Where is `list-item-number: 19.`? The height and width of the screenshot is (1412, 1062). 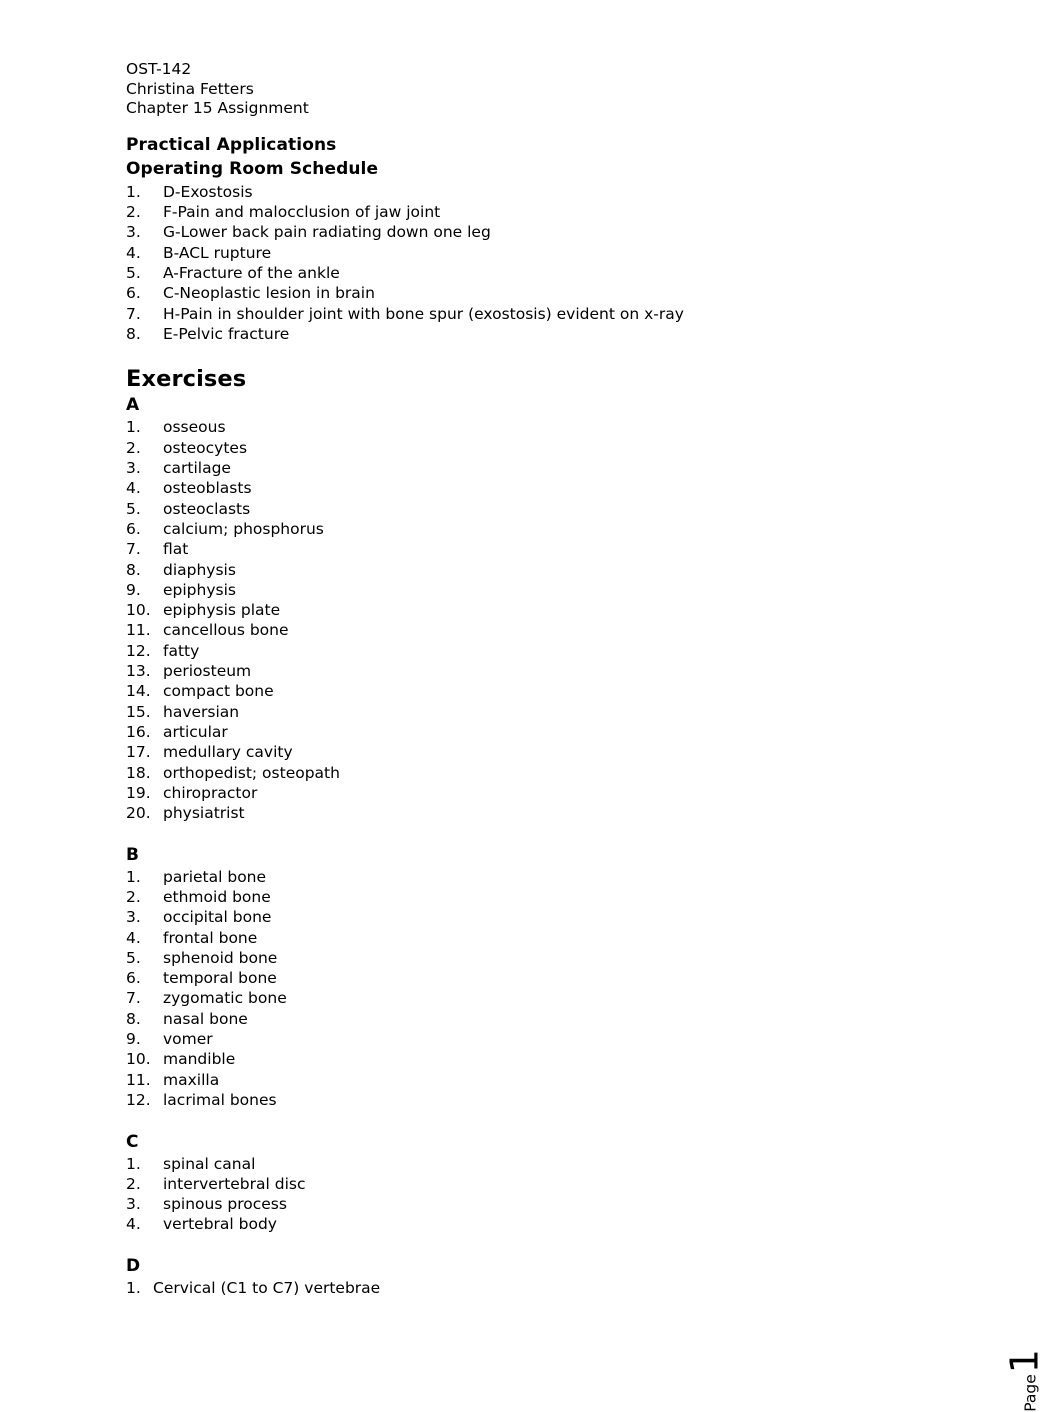 list-item-number: 19. is located at coordinates (138, 792).